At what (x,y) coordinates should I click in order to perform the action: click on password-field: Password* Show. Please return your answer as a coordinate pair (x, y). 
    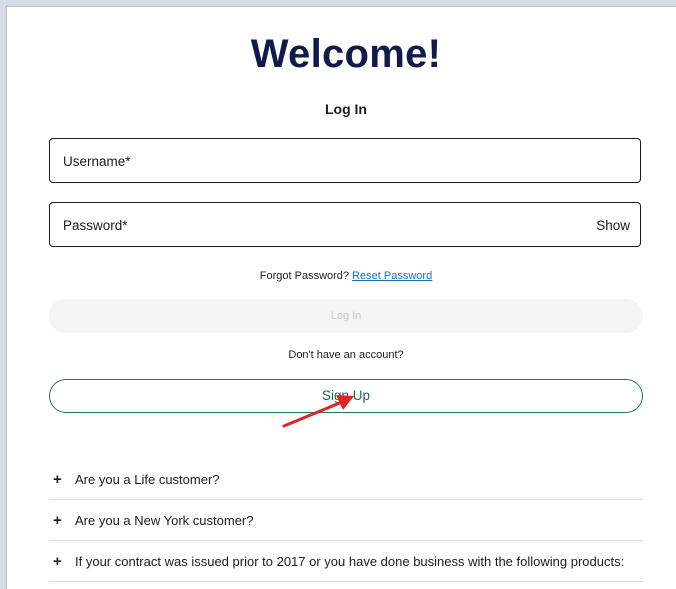
    Looking at the image, I should click on (345, 224).